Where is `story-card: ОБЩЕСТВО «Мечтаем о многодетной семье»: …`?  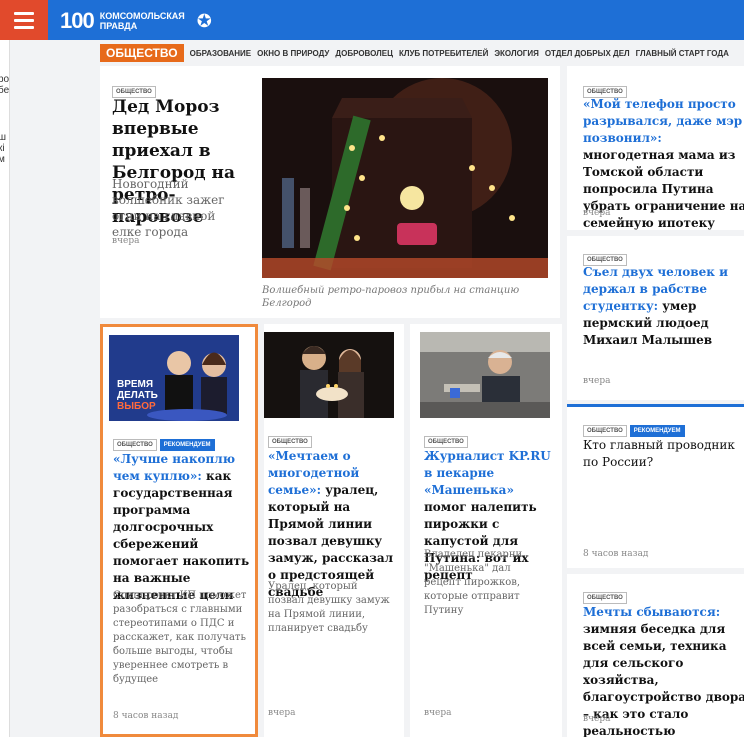 story-card: ОБЩЕСТВО «Мечтаем о многодетной семье»: … is located at coordinates (334, 530).